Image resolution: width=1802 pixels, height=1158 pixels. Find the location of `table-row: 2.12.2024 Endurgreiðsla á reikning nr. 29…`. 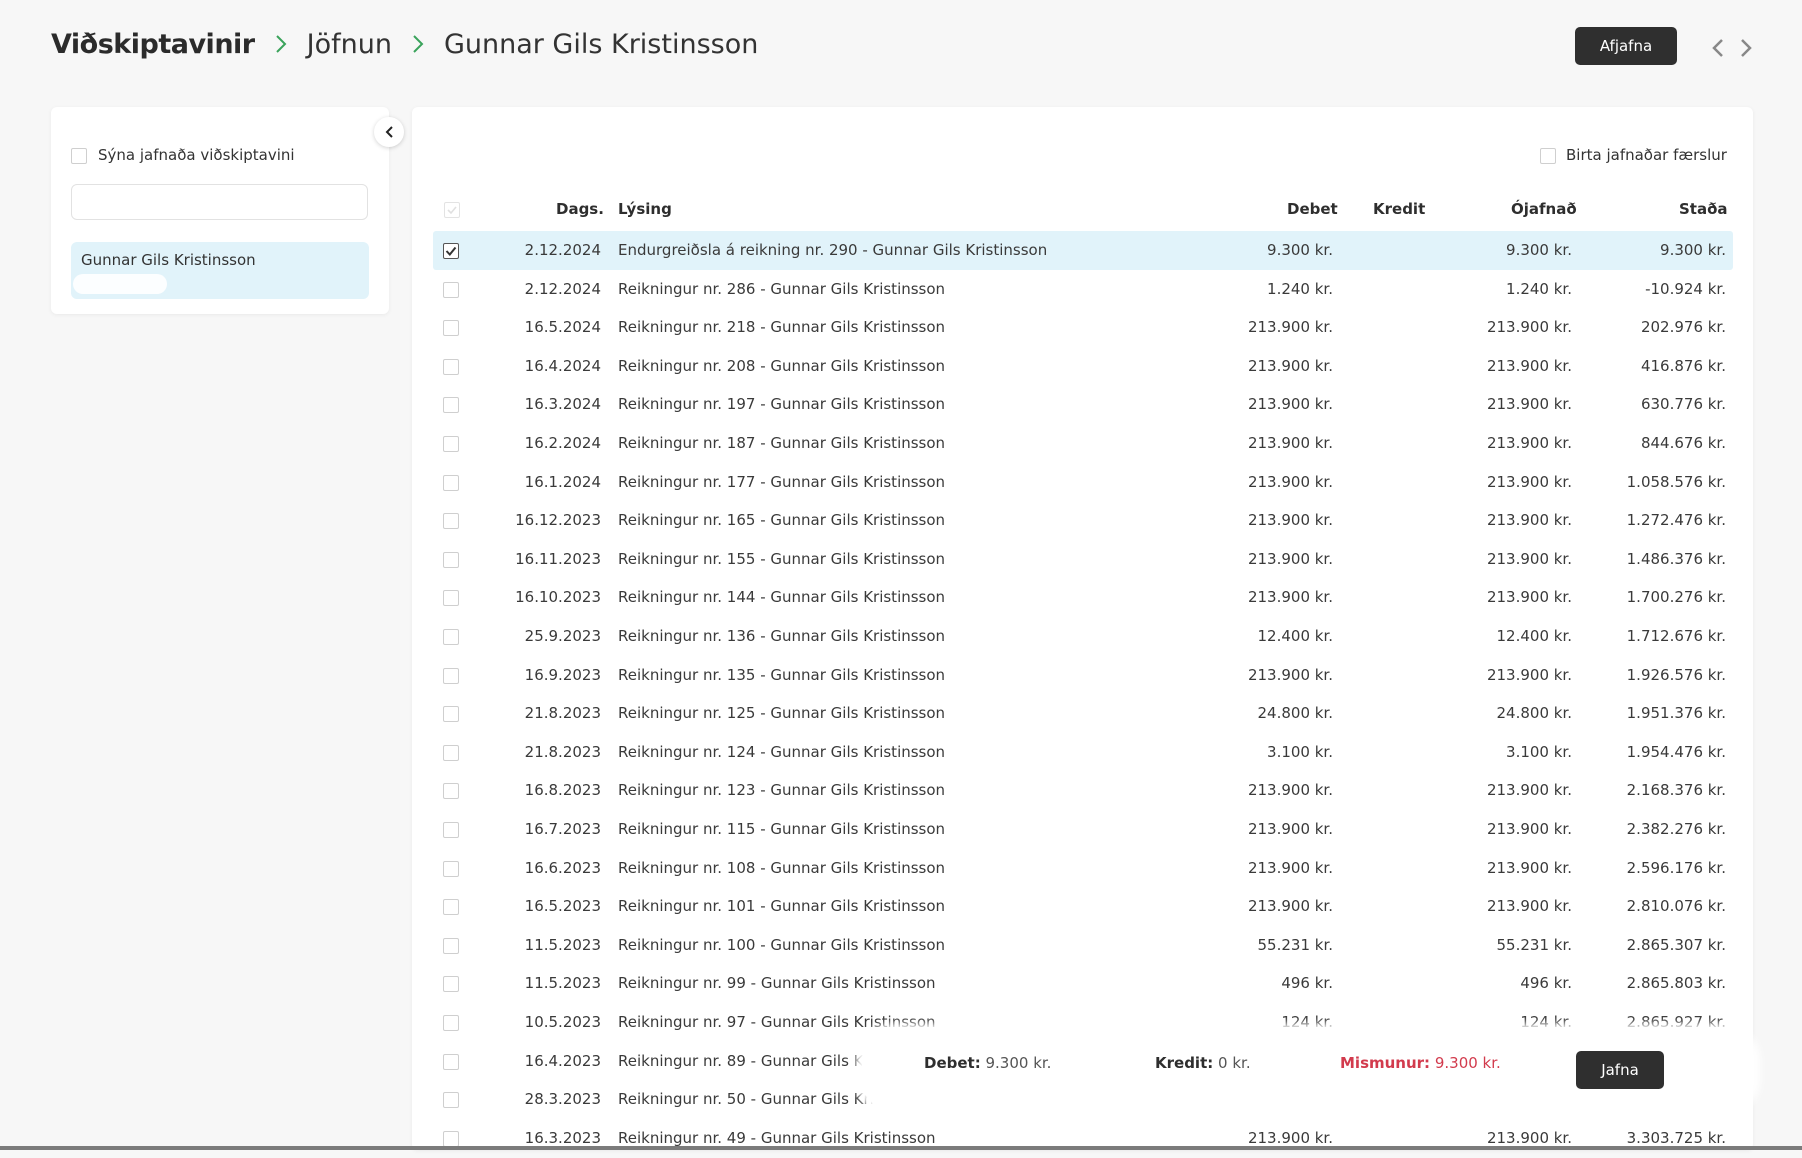

table-row: 2.12.2024 Endurgreiðsla á reikning nr. 29… is located at coordinates (1083, 250).